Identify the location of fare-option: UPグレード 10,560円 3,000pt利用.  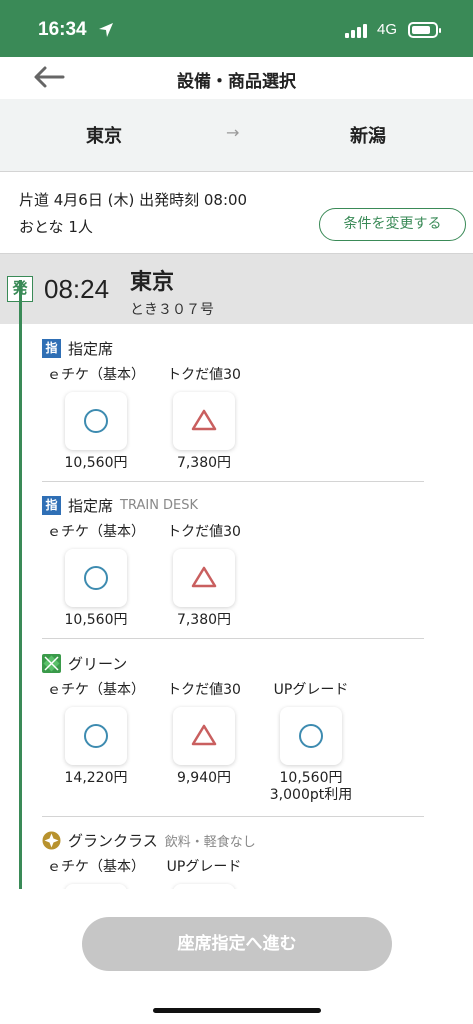
(311, 741).